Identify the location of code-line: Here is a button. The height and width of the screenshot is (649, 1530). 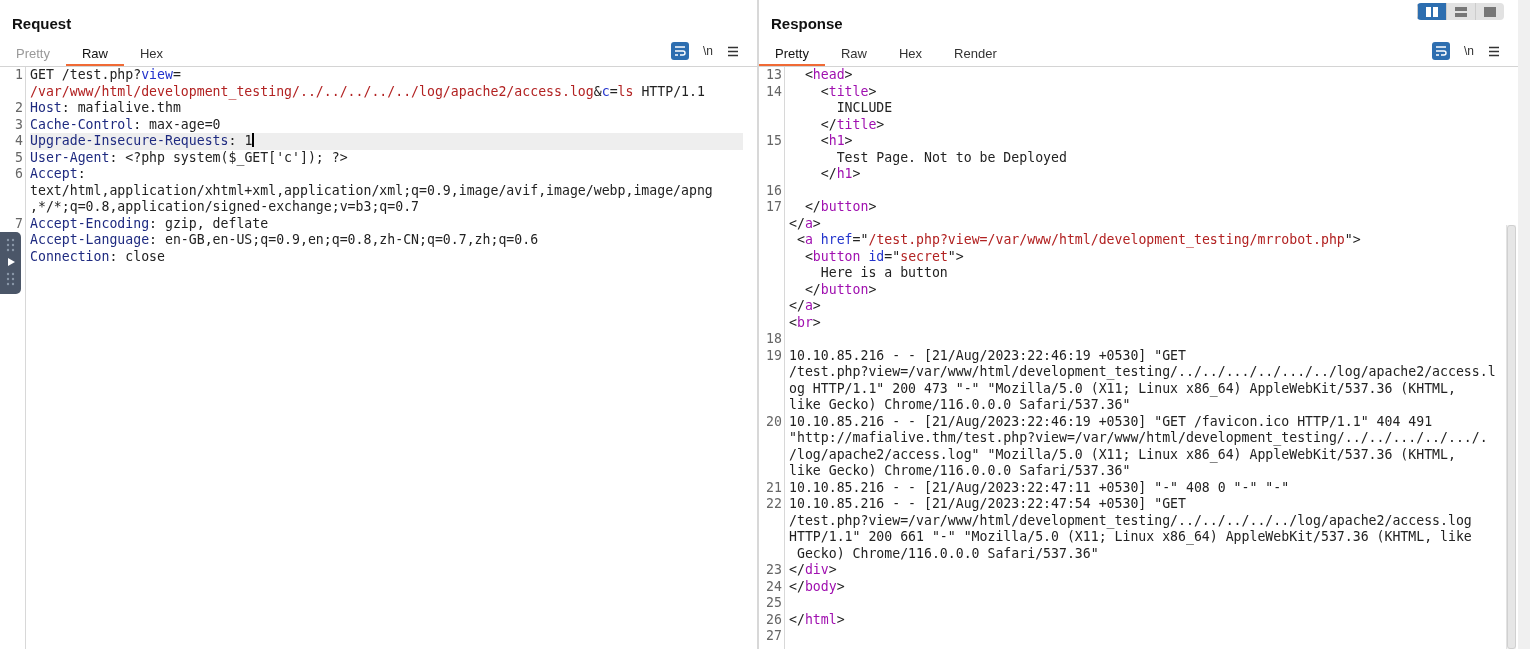
(883, 272).